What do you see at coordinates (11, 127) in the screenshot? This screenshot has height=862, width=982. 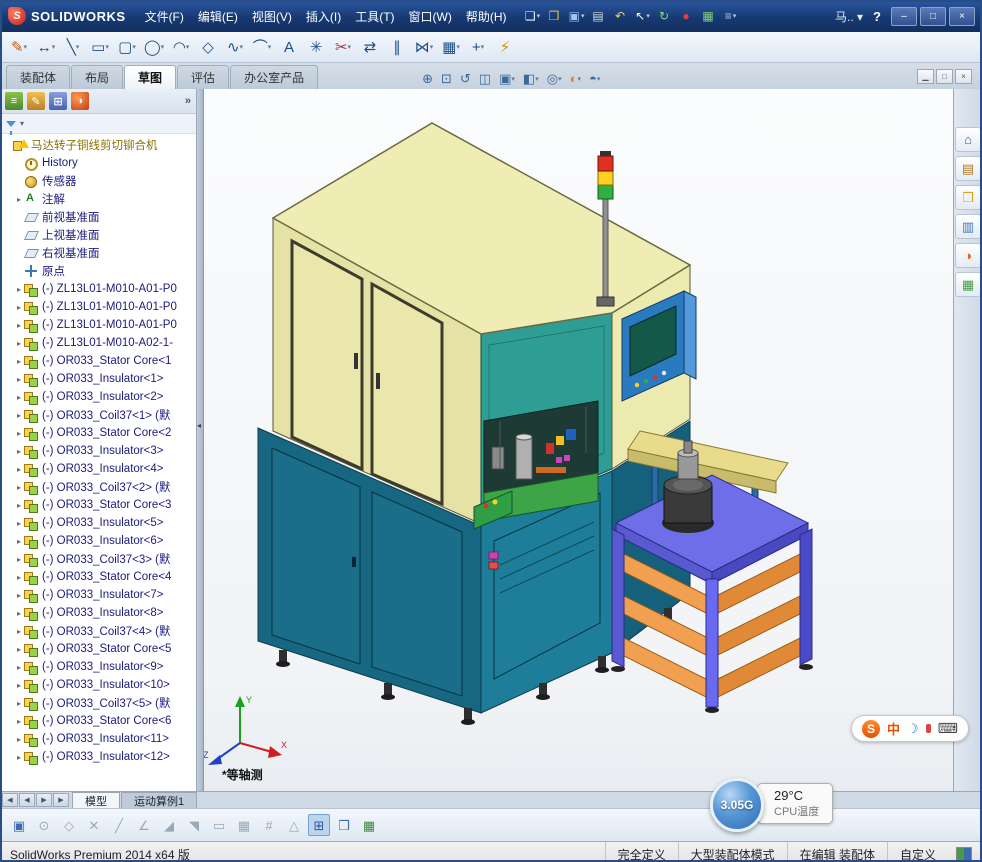 I see `filter-icon` at bounding box center [11, 127].